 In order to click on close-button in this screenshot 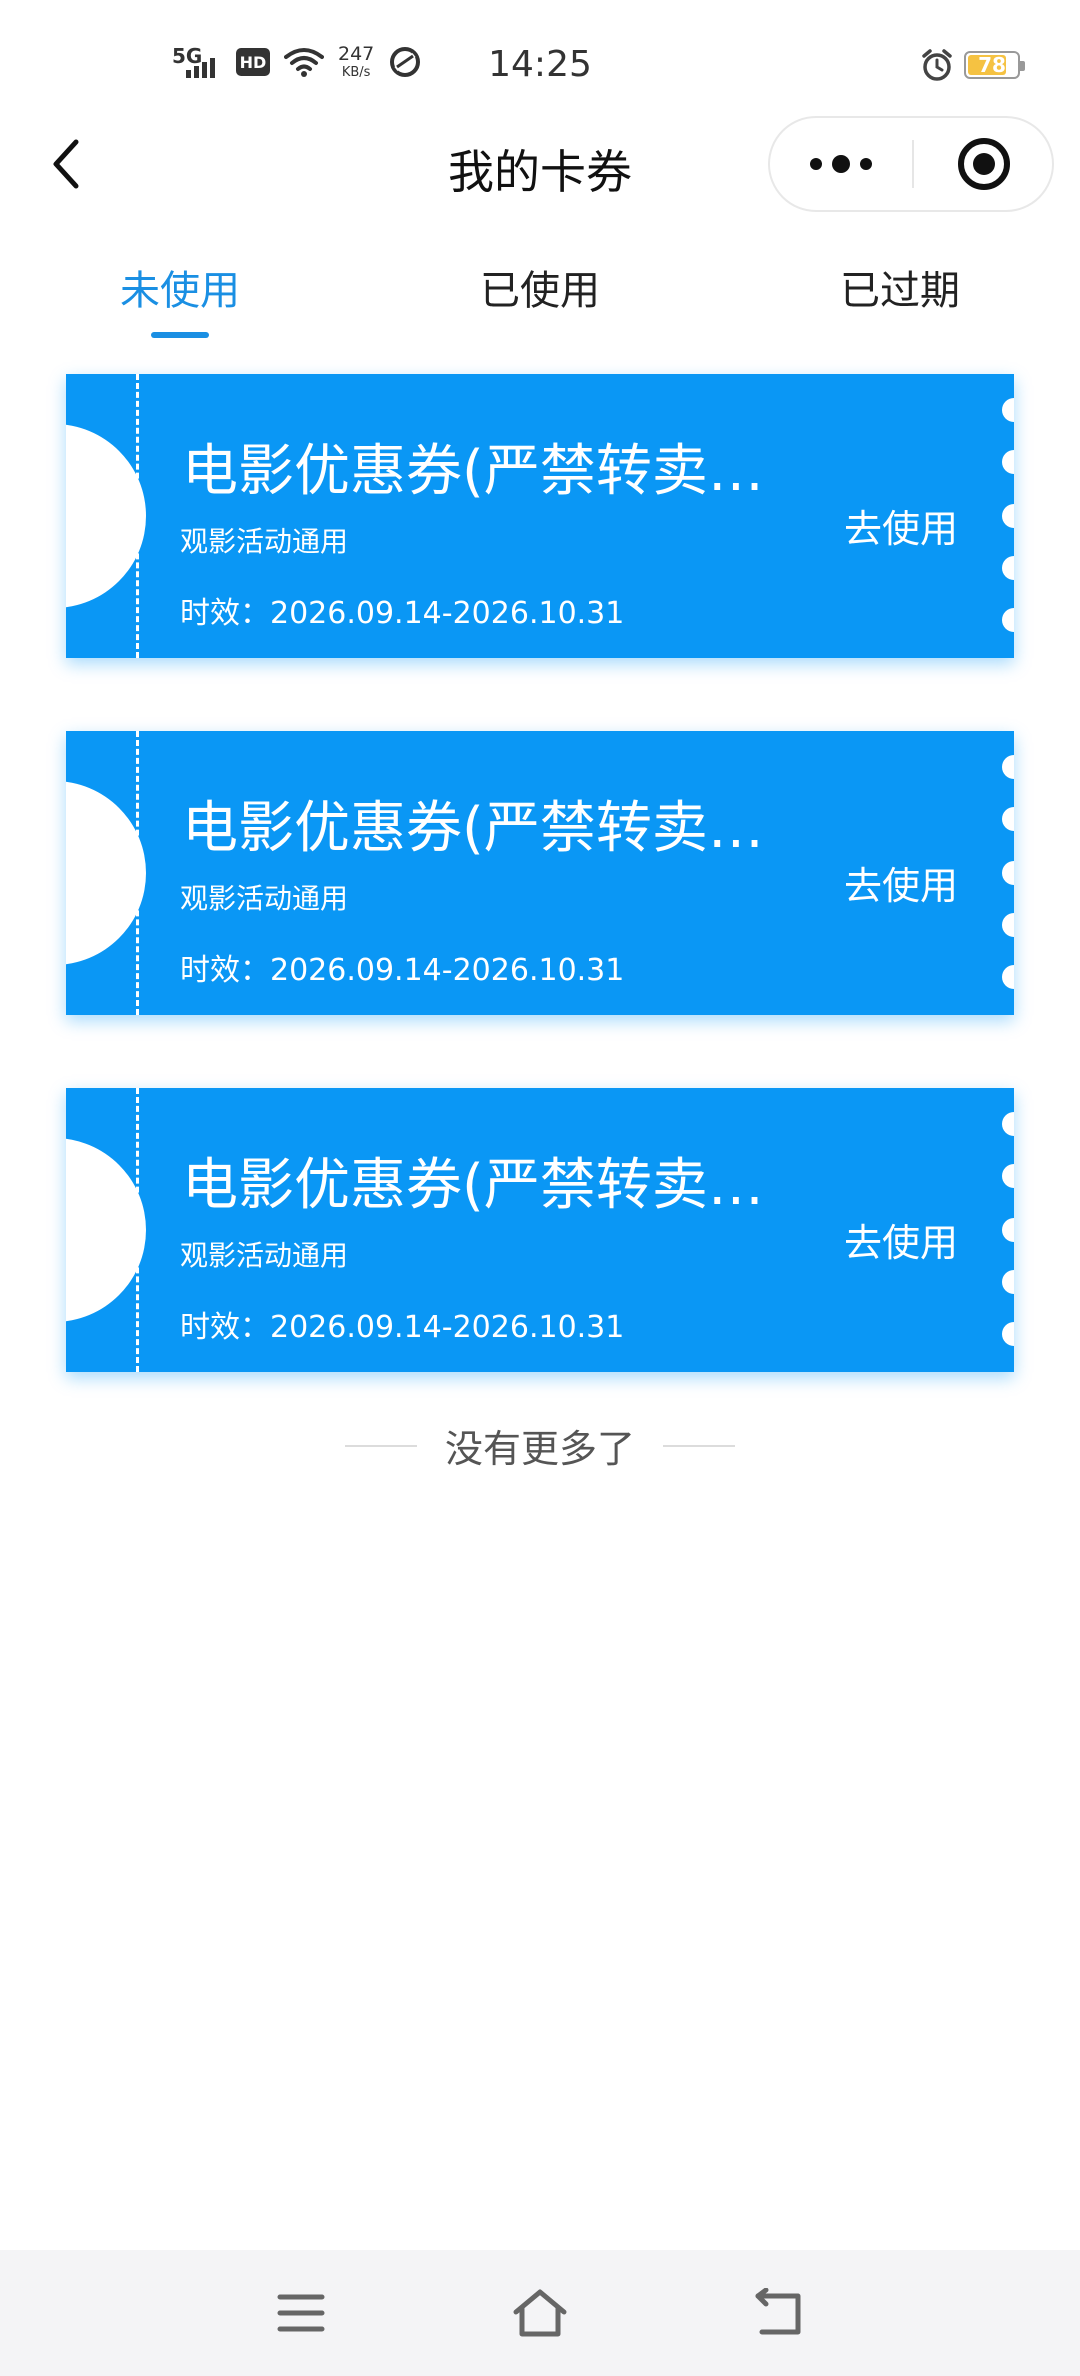, I will do `click(984, 164)`.